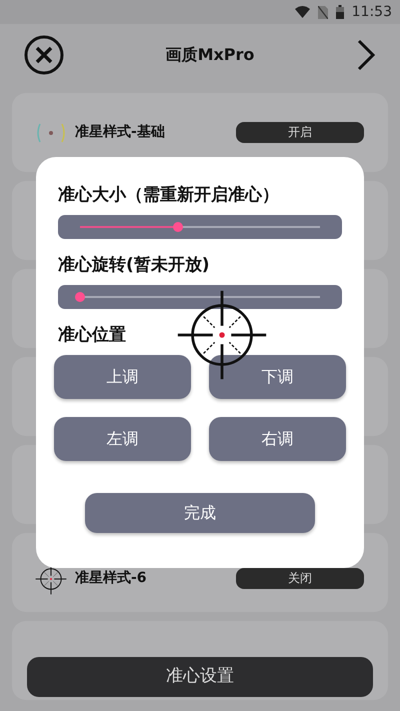 The image size is (400, 711). I want to click on adjust-button: 右调, so click(277, 439).